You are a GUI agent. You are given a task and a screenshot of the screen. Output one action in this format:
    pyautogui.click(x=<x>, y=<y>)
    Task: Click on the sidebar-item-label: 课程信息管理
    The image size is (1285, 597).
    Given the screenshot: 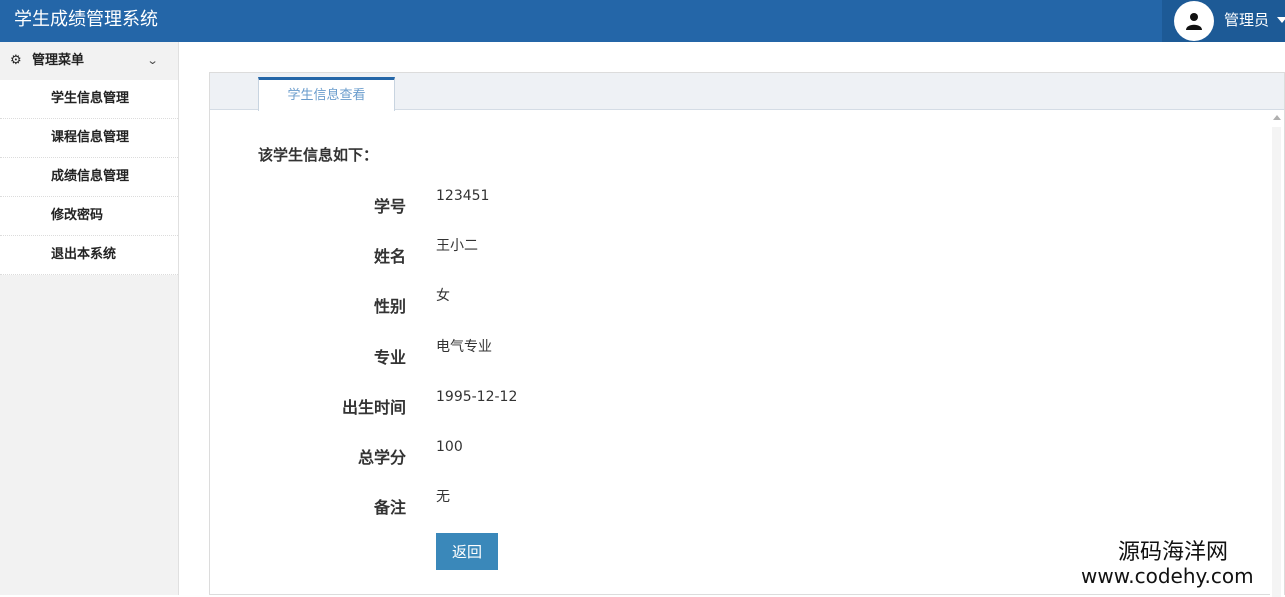 What is the action you would take?
    pyautogui.click(x=90, y=137)
    